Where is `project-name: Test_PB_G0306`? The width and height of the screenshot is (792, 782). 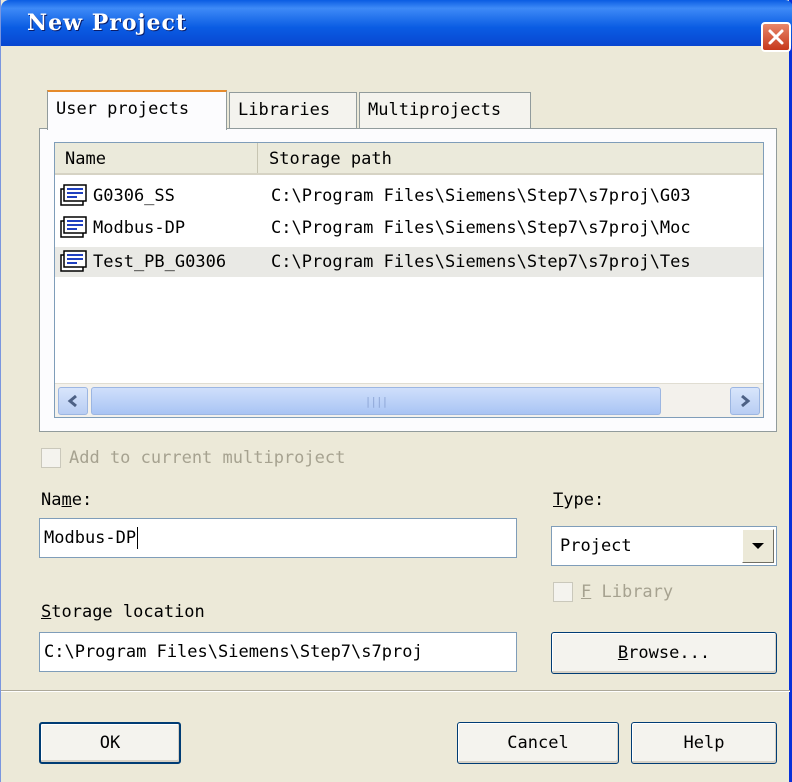
project-name: Test_PB_G0306 is located at coordinates (160, 262).